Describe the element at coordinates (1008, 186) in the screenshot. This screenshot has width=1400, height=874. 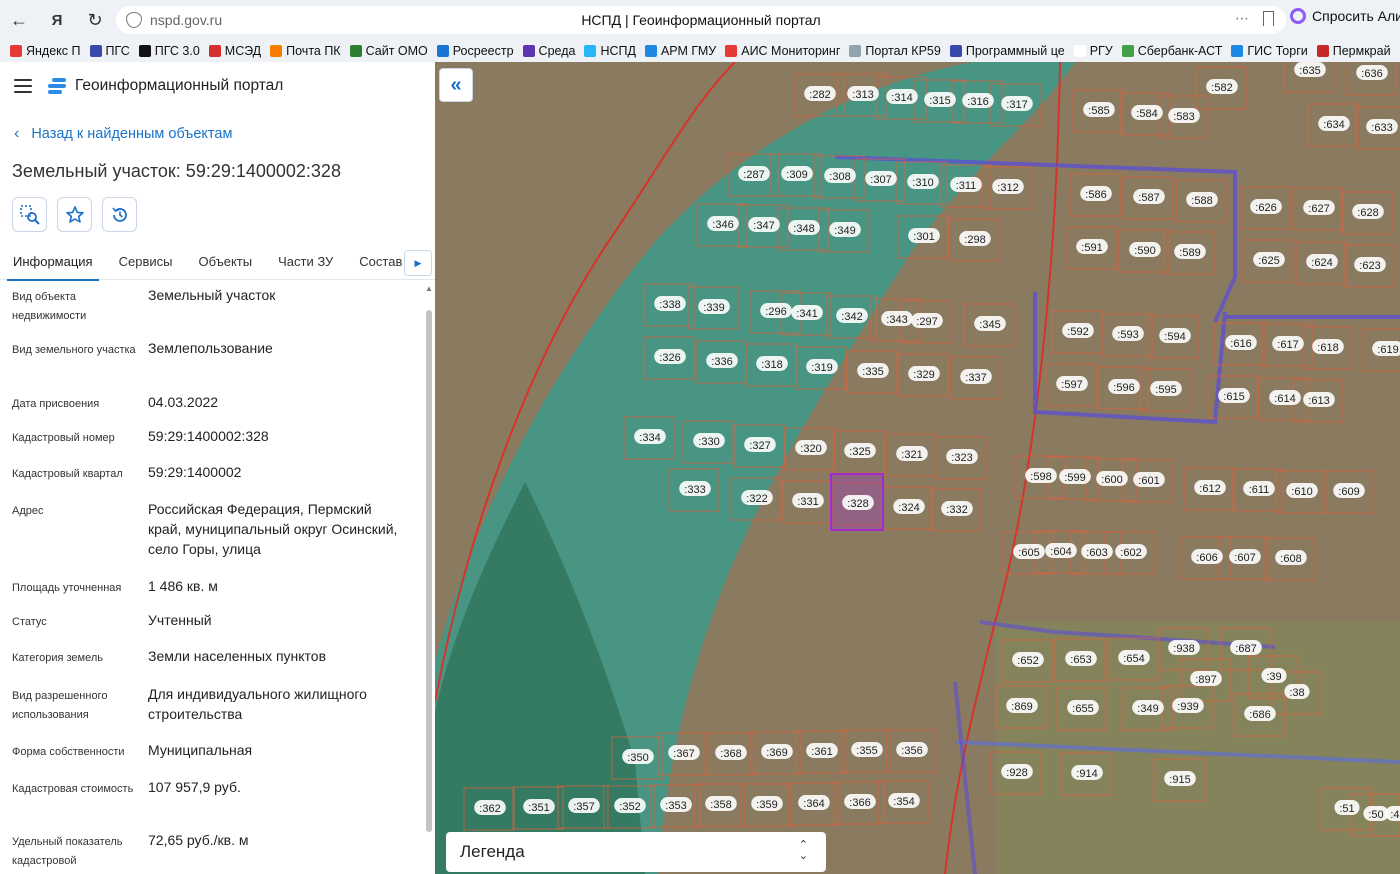
I see `parcel-label: :312` at that location.